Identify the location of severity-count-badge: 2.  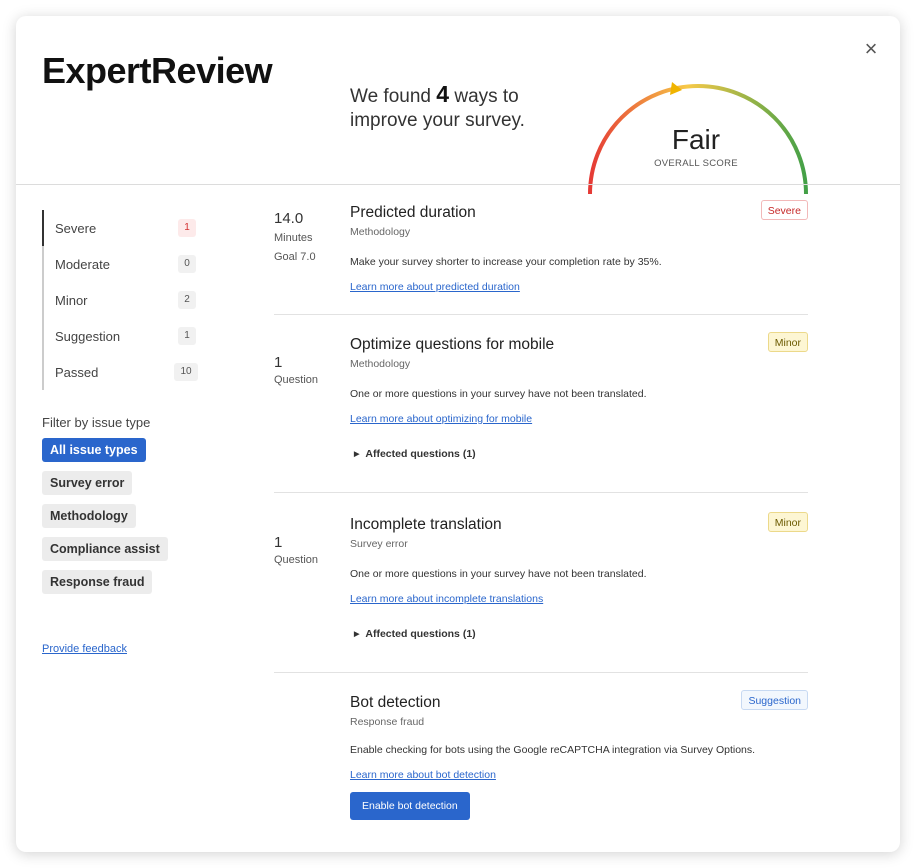
(187, 300).